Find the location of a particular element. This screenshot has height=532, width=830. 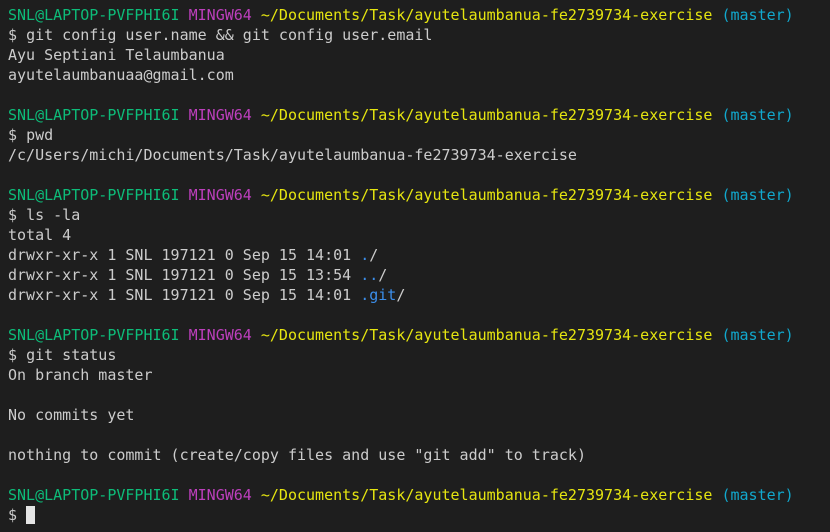

output-line: Ayu Septiani Telaumbanua is located at coordinates (116, 55).